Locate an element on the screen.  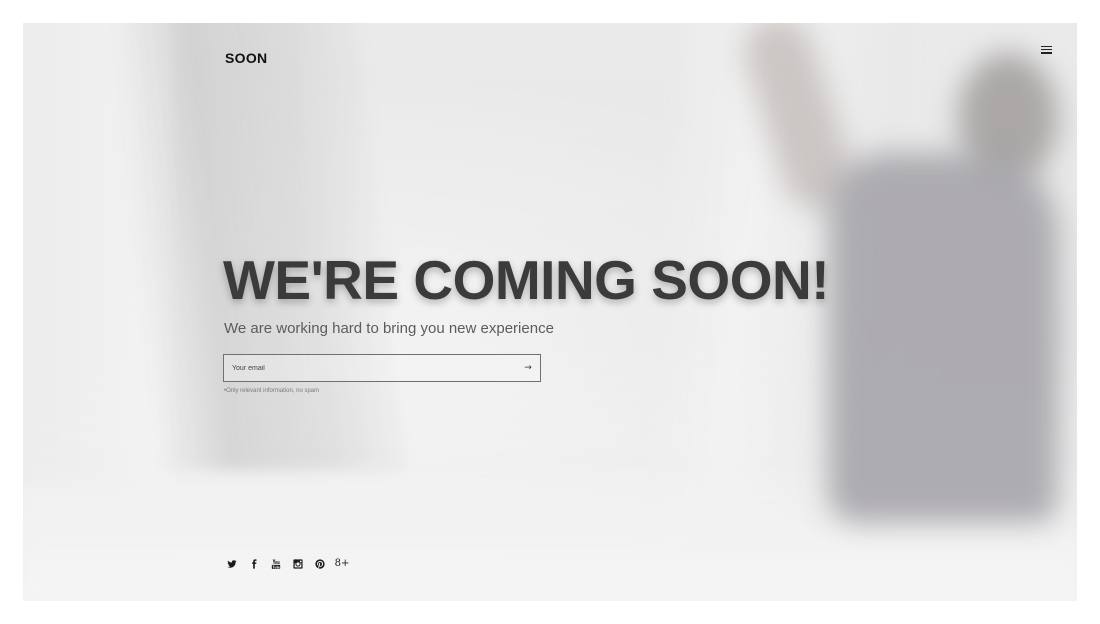
hamburger-menu-icon is located at coordinates (1048, 50).